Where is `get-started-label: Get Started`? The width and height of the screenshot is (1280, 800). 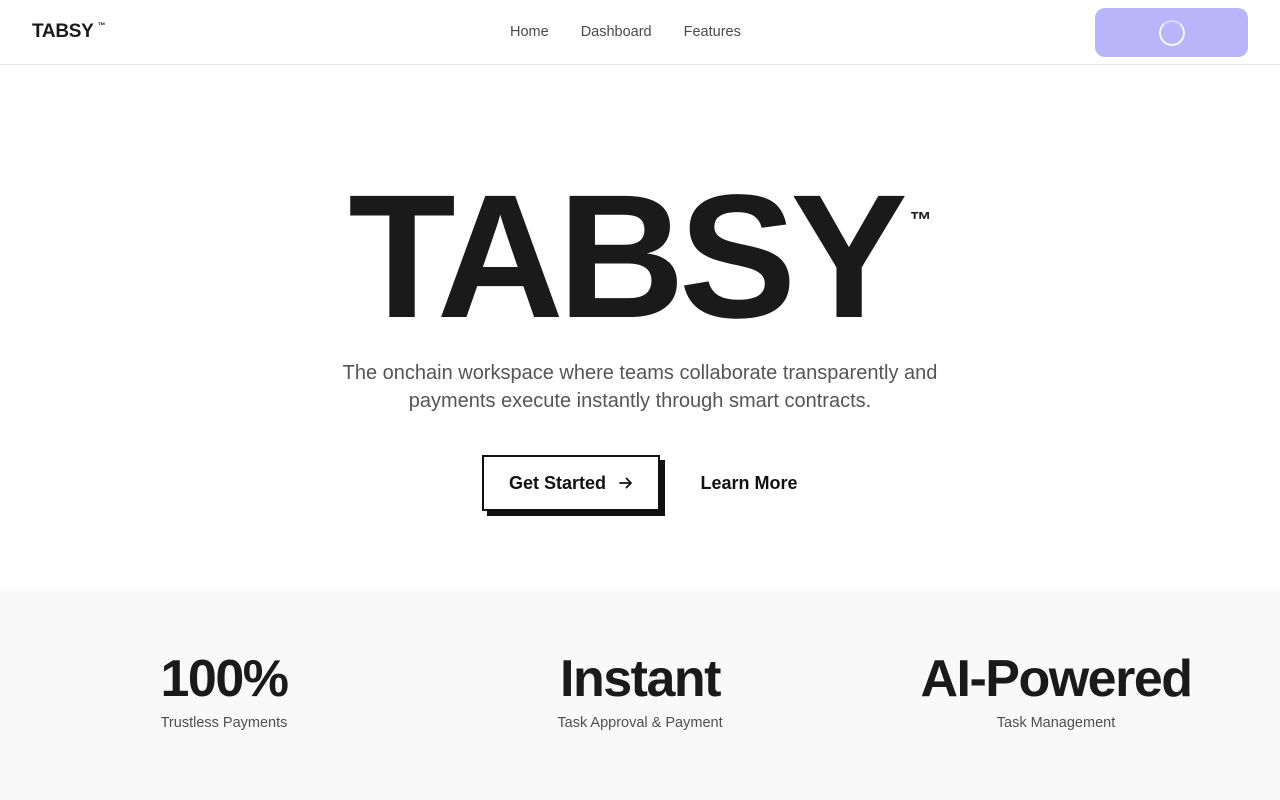
get-started-label: Get Started is located at coordinates (557, 482).